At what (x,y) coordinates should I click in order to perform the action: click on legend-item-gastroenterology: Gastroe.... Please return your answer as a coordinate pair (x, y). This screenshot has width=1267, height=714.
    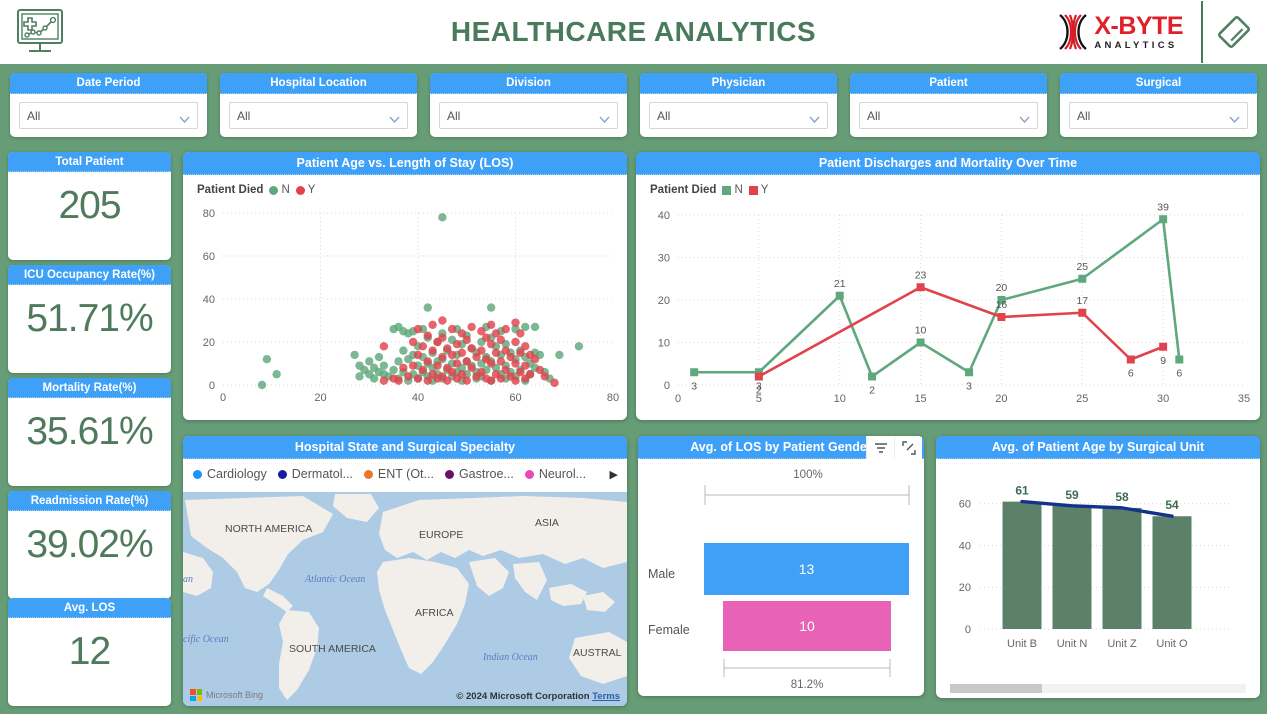
    Looking at the image, I should click on (479, 474).